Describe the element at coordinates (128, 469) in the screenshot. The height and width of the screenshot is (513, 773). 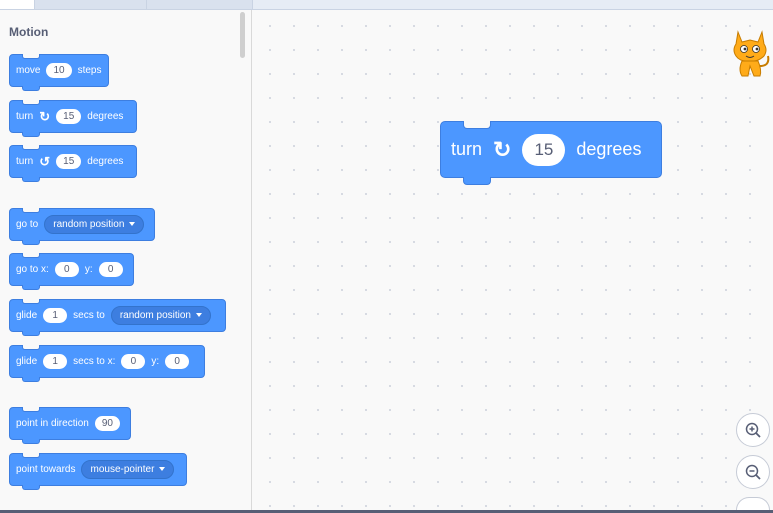
I see `towards-dropdown: mouse-pointer` at that location.